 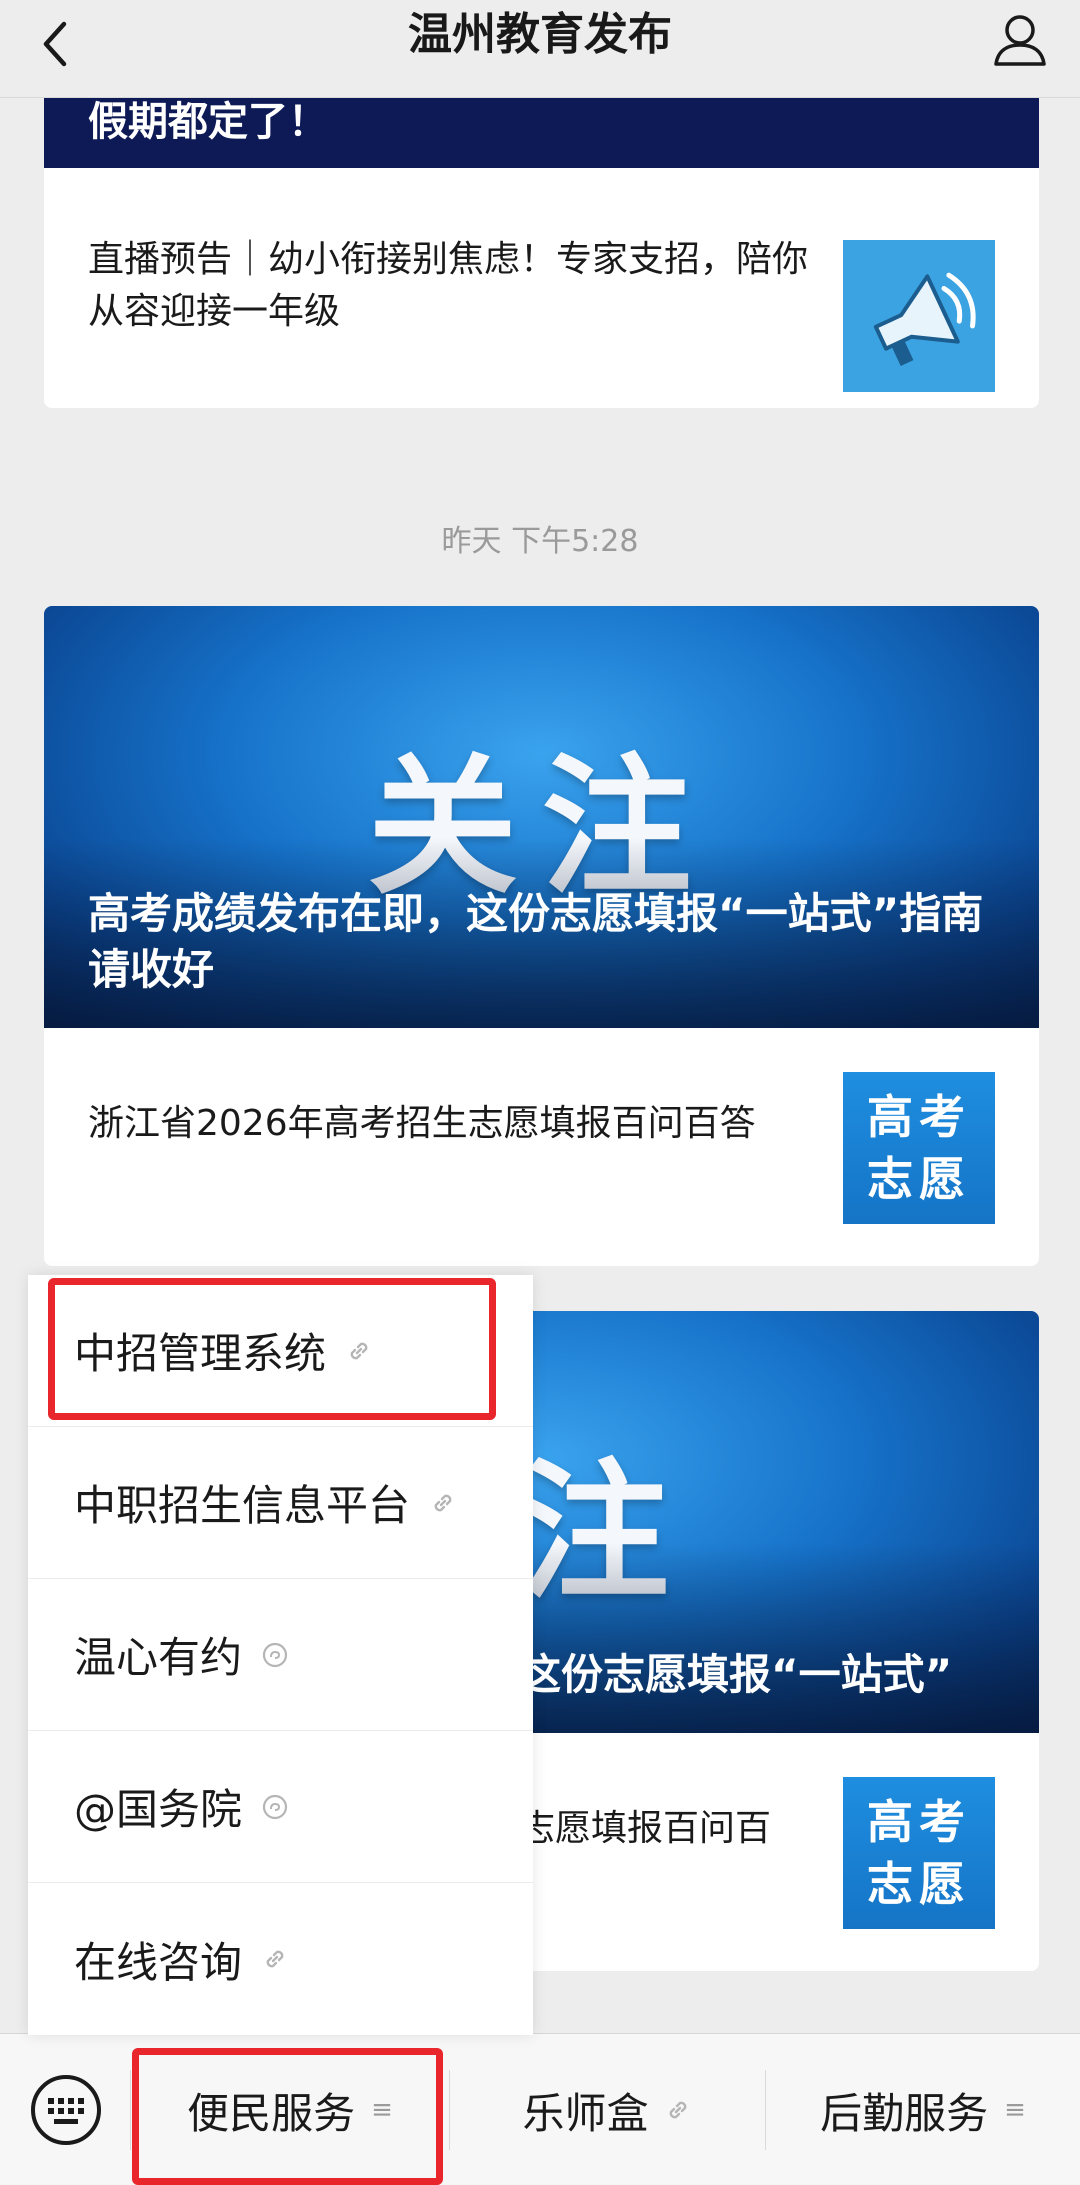 I want to click on submenu-item-guowuyuan: @国务院, so click(x=280, y=1807).